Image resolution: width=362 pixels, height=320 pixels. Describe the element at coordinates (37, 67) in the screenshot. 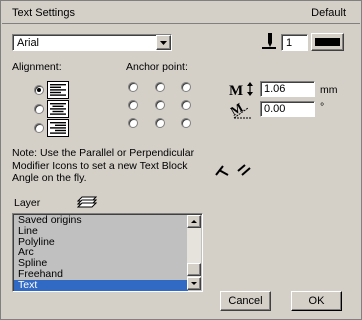

I see `alignment-label: Alignment:` at that location.